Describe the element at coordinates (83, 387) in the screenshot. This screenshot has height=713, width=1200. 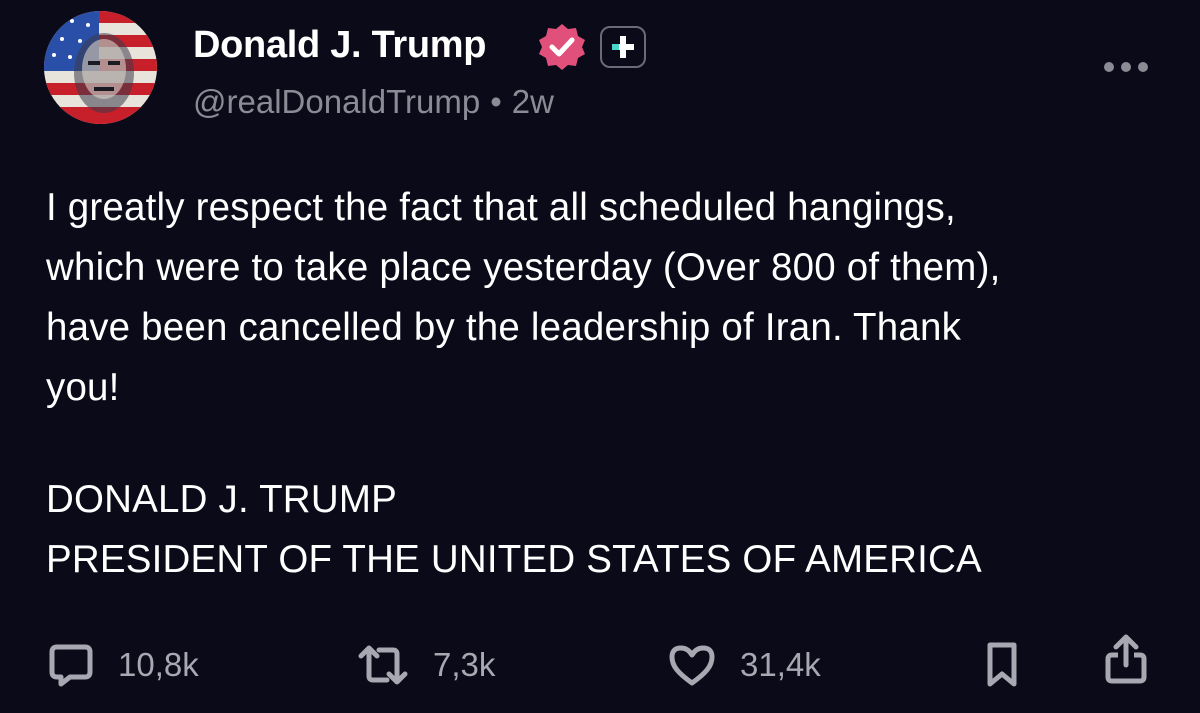
I see `post-body-line: you!` at that location.